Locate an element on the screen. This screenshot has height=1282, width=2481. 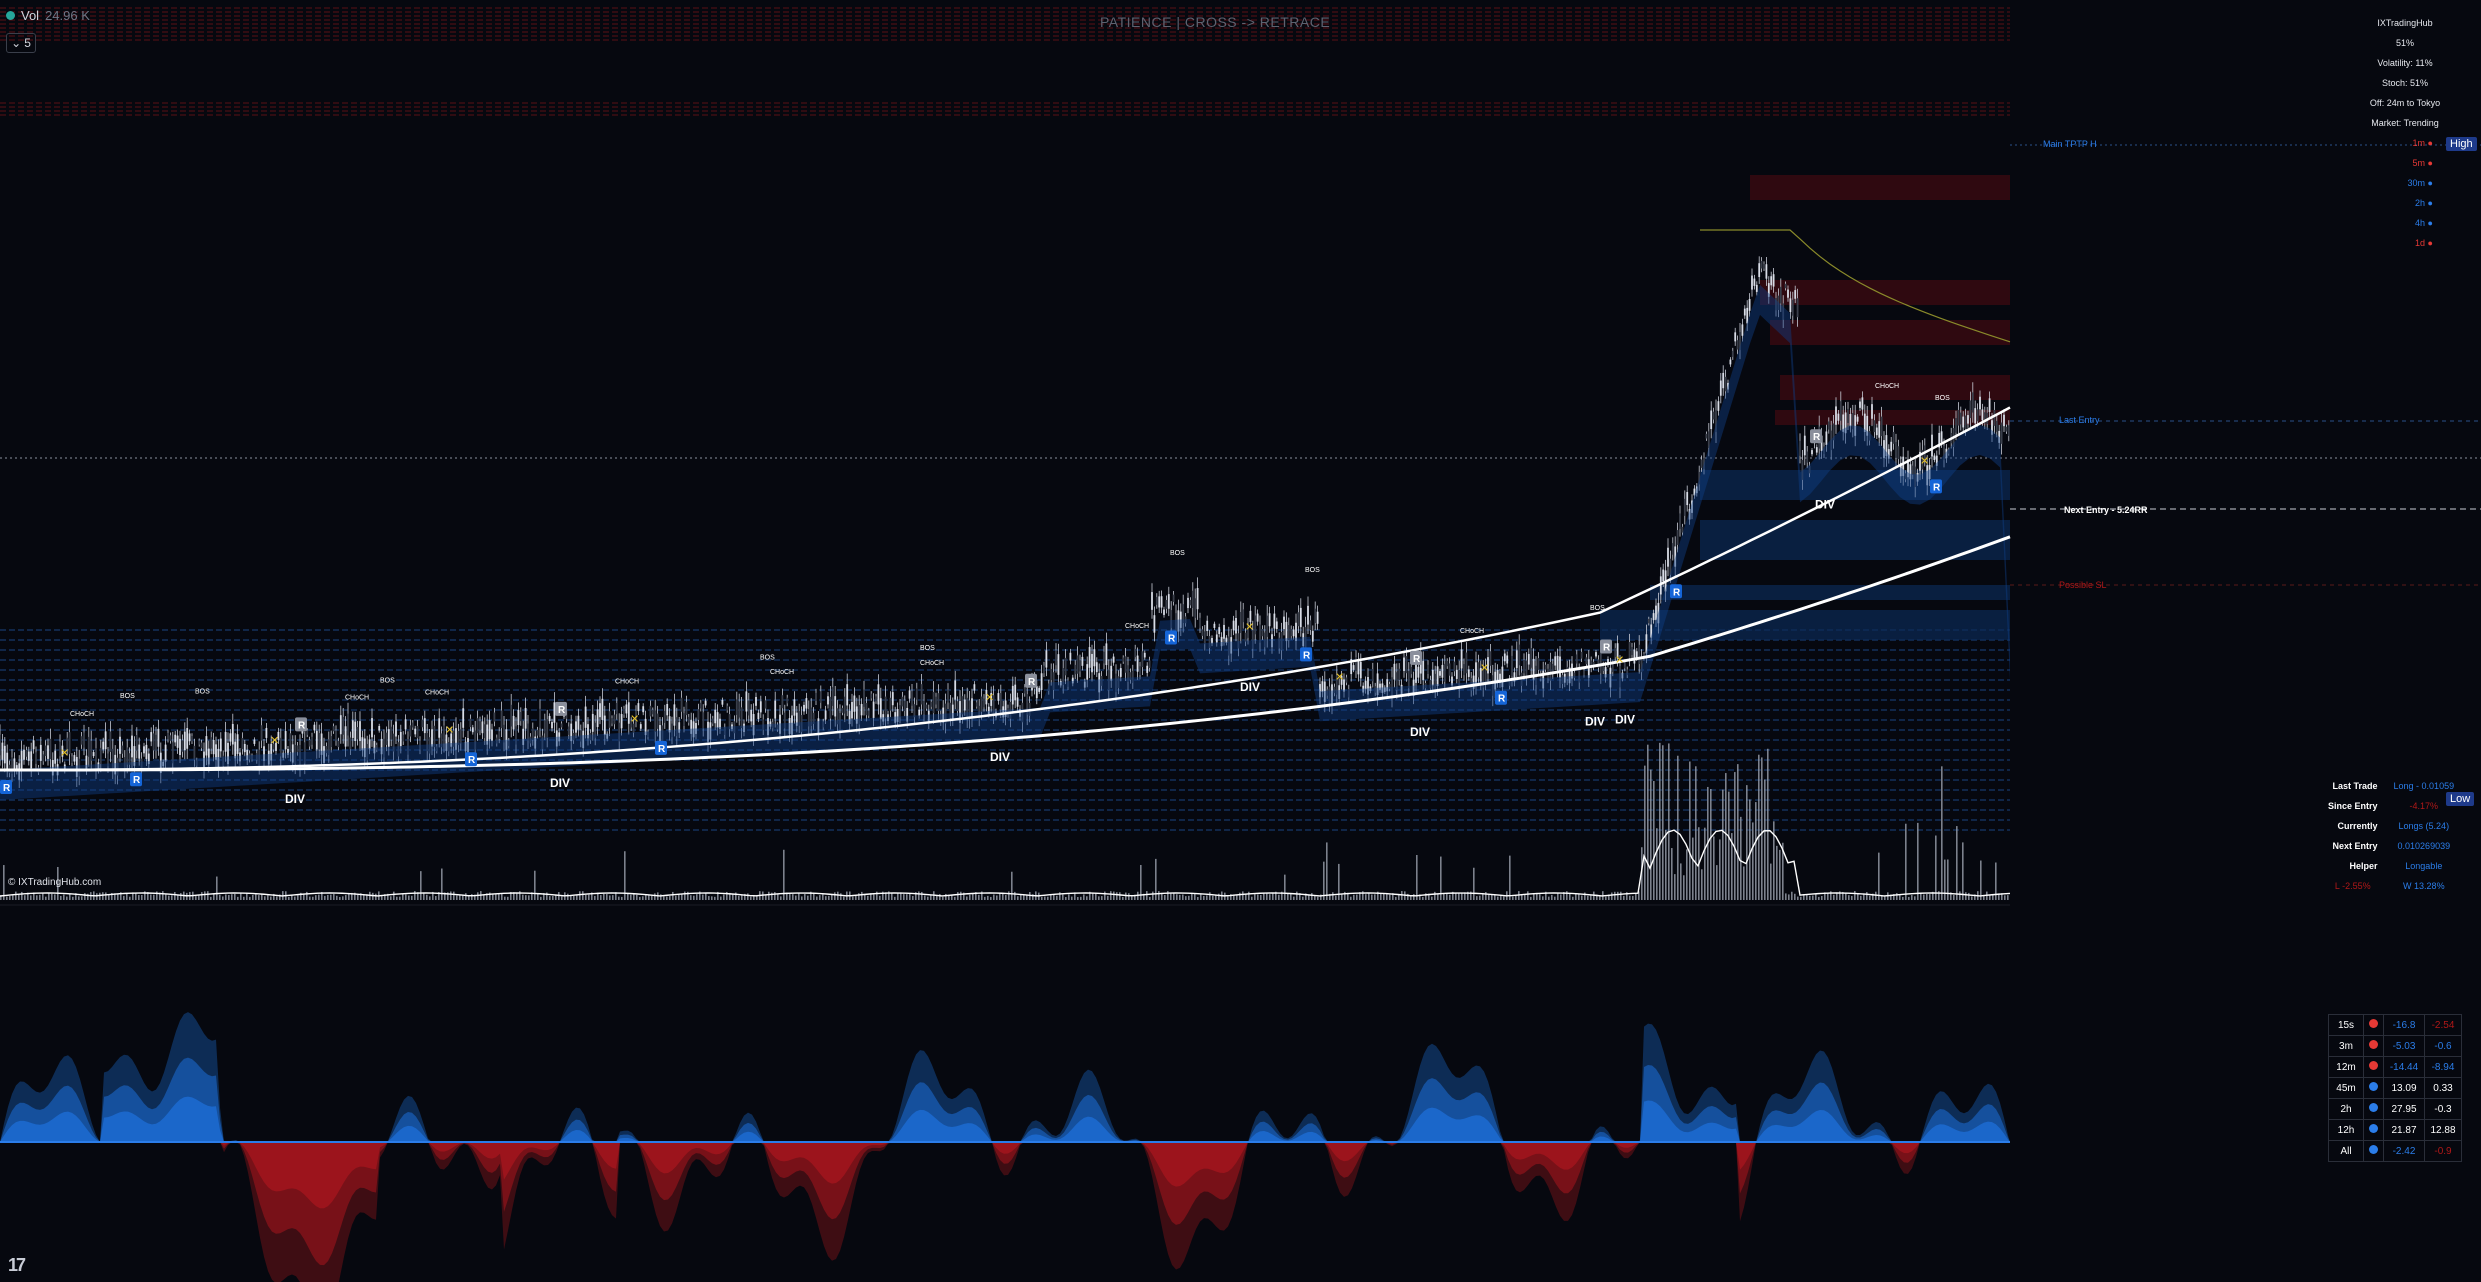
trade-info-row: Next Entry 0.010269039 is located at coordinates (2391, 846).